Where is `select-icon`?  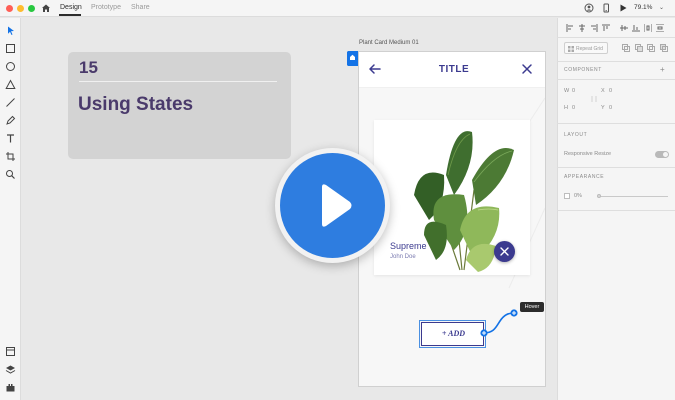 select-icon is located at coordinates (10, 30).